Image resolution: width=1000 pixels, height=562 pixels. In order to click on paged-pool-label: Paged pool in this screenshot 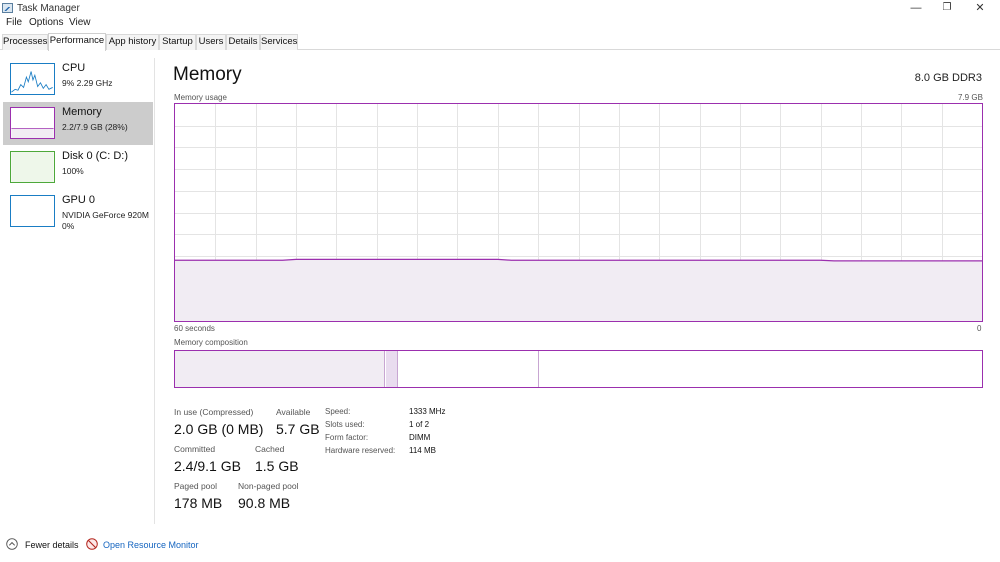, I will do `click(196, 486)`.